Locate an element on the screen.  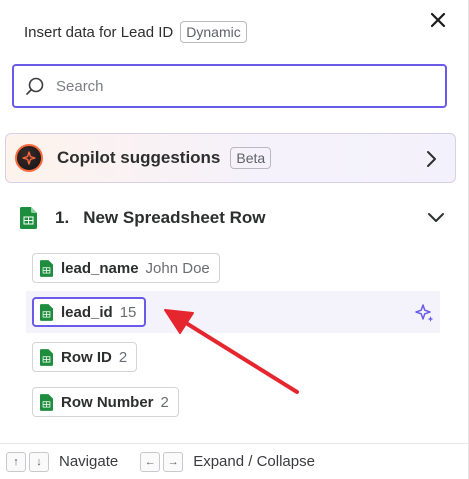
field-key: Row ID is located at coordinates (86, 357).